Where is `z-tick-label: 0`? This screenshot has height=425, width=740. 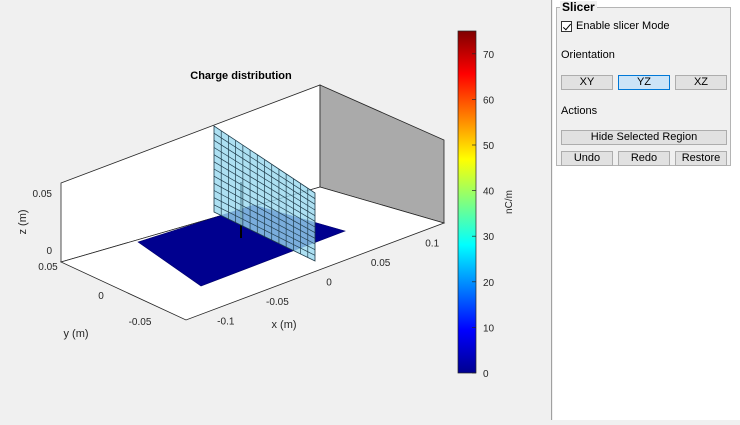 z-tick-label: 0 is located at coordinates (49, 251).